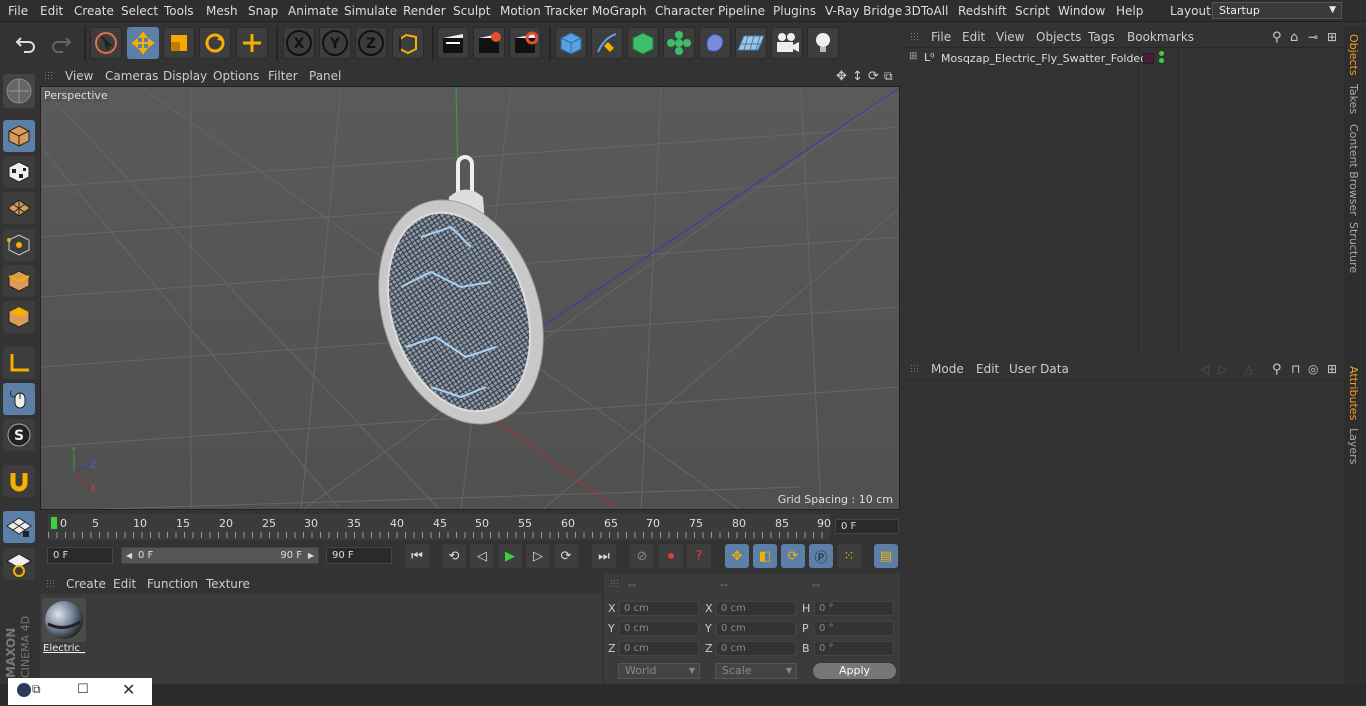 Image resolution: width=1366 pixels, height=706 pixels. I want to click on pen-icon, so click(607, 43).